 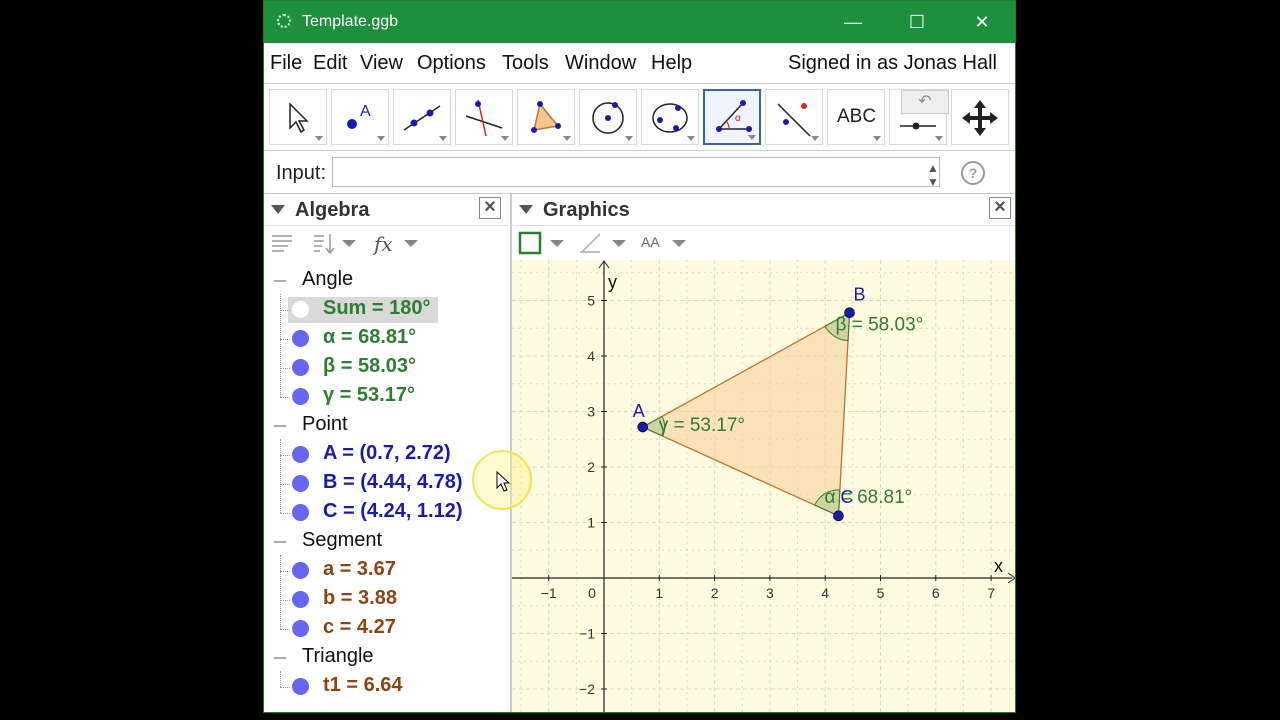 What do you see at coordinates (892, 63) in the screenshot?
I see `signed-in-label: Signed in as Jonas Hall` at bounding box center [892, 63].